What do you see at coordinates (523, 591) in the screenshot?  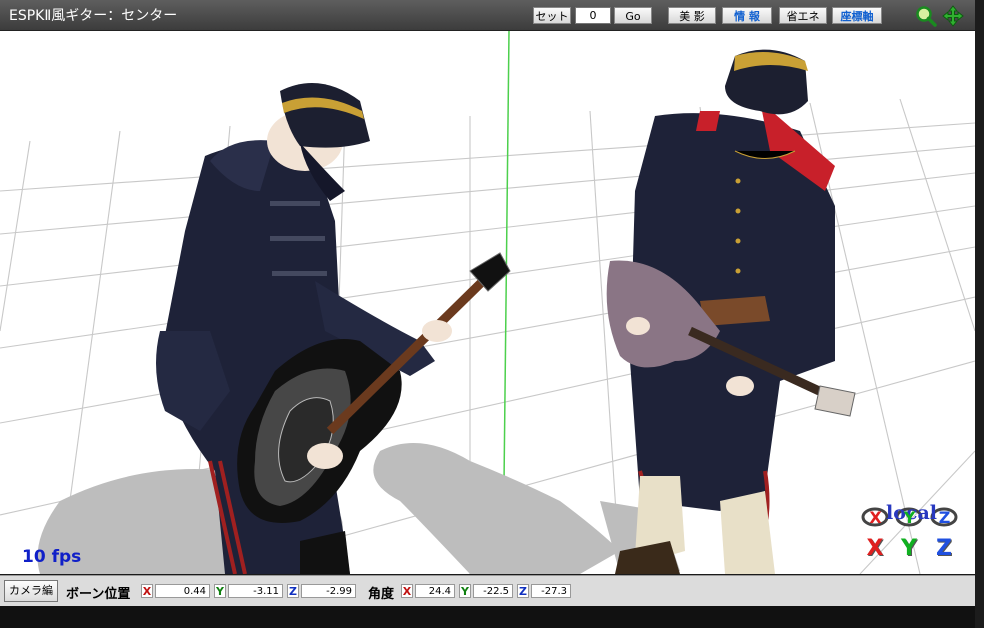 I see `ang-z-axis-label: Z` at bounding box center [523, 591].